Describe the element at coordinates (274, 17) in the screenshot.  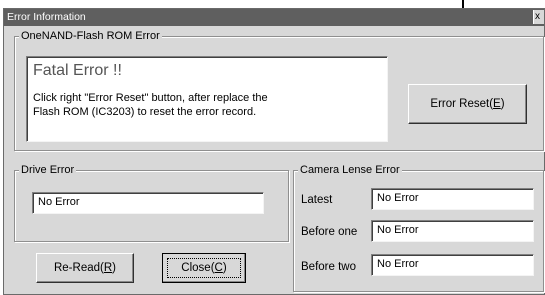
I see `title-bar: Error Information x` at that location.